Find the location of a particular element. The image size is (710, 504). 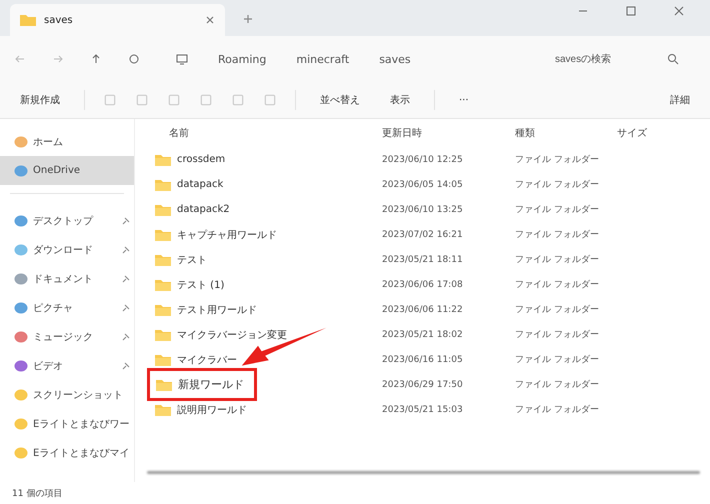

date-cell-text: 2023/06/29 17:50 is located at coordinates (423, 385).